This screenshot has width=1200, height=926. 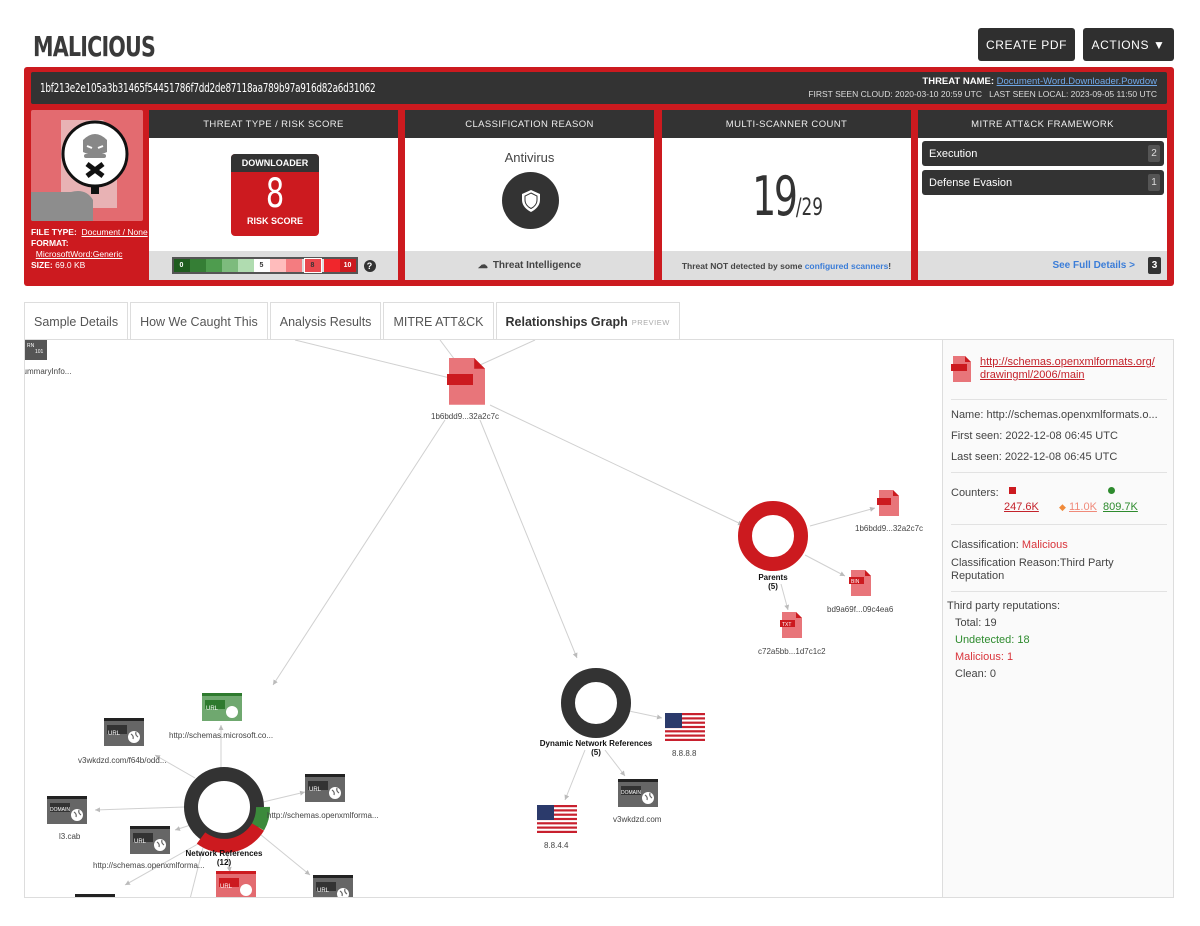 I want to click on file-type-link: Document / None, so click(x=115, y=232).